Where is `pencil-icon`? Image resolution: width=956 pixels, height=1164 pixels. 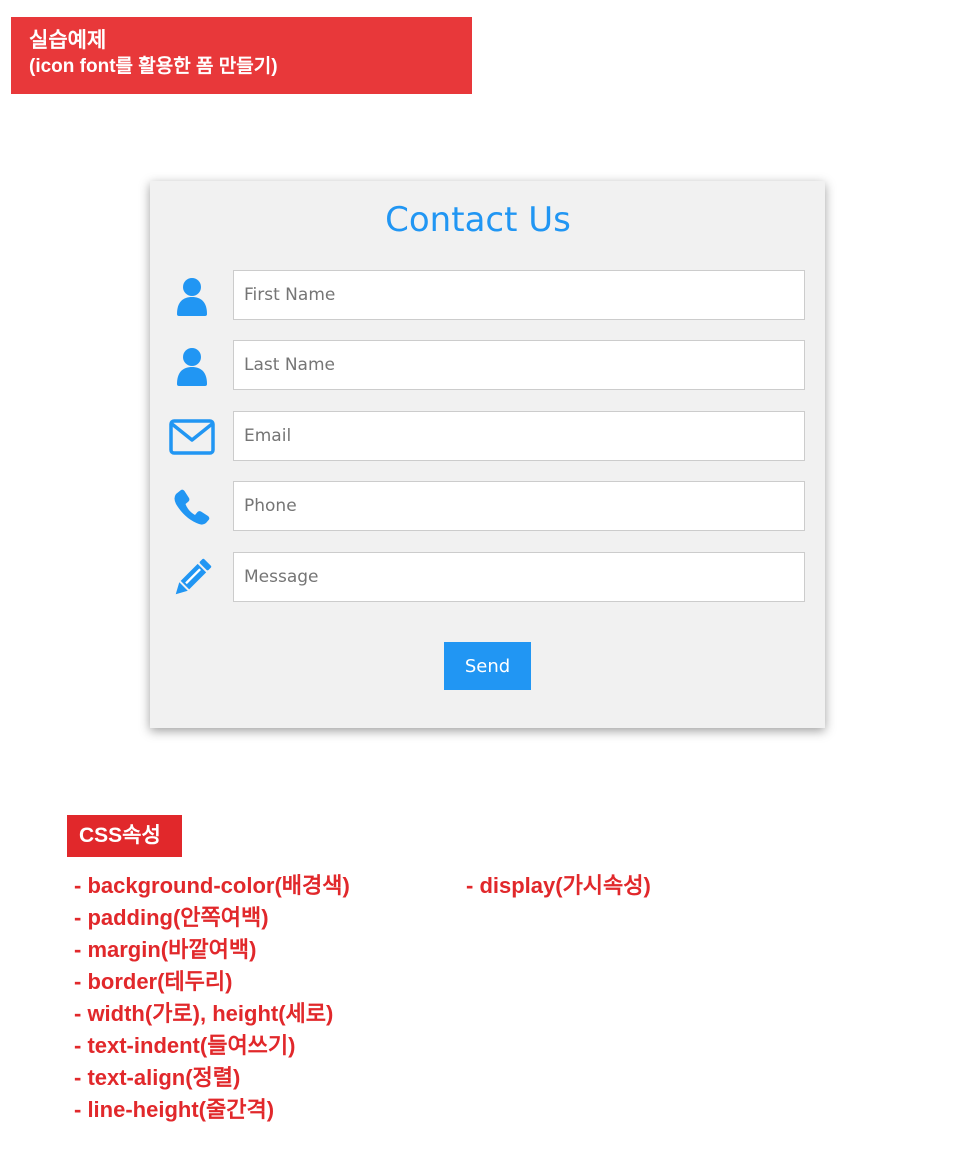
pencil-icon is located at coordinates (192, 578).